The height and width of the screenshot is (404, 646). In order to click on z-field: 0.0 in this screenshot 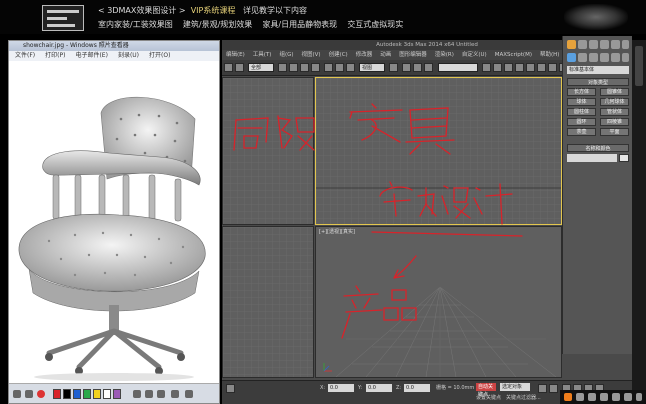, I will do `click(417, 388)`.